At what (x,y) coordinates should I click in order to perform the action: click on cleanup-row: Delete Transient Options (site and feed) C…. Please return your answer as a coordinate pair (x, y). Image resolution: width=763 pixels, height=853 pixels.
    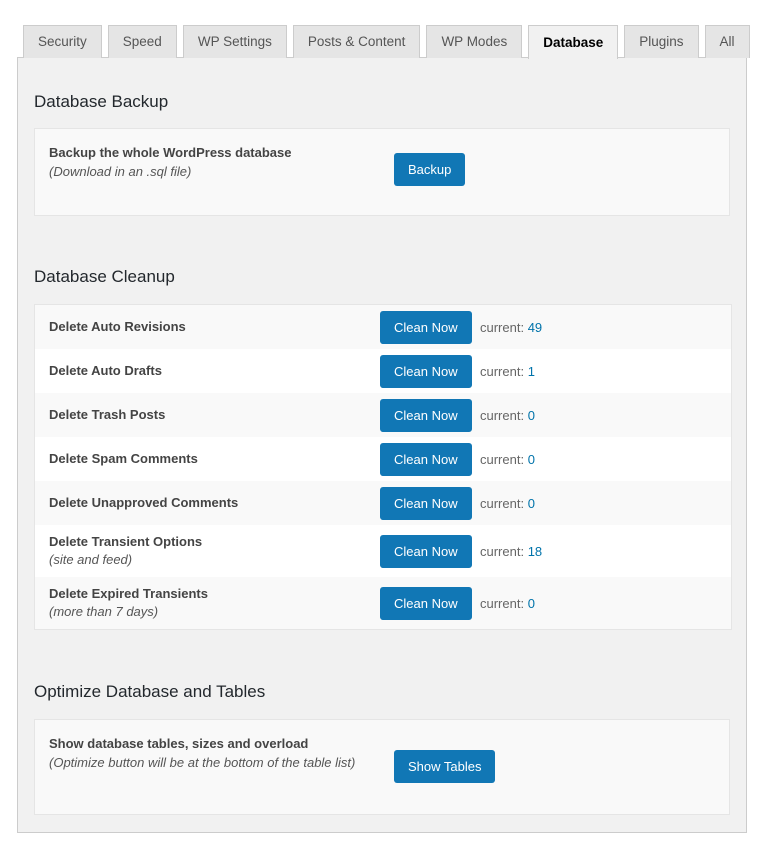
    Looking at the image, I should click on (383, 551).